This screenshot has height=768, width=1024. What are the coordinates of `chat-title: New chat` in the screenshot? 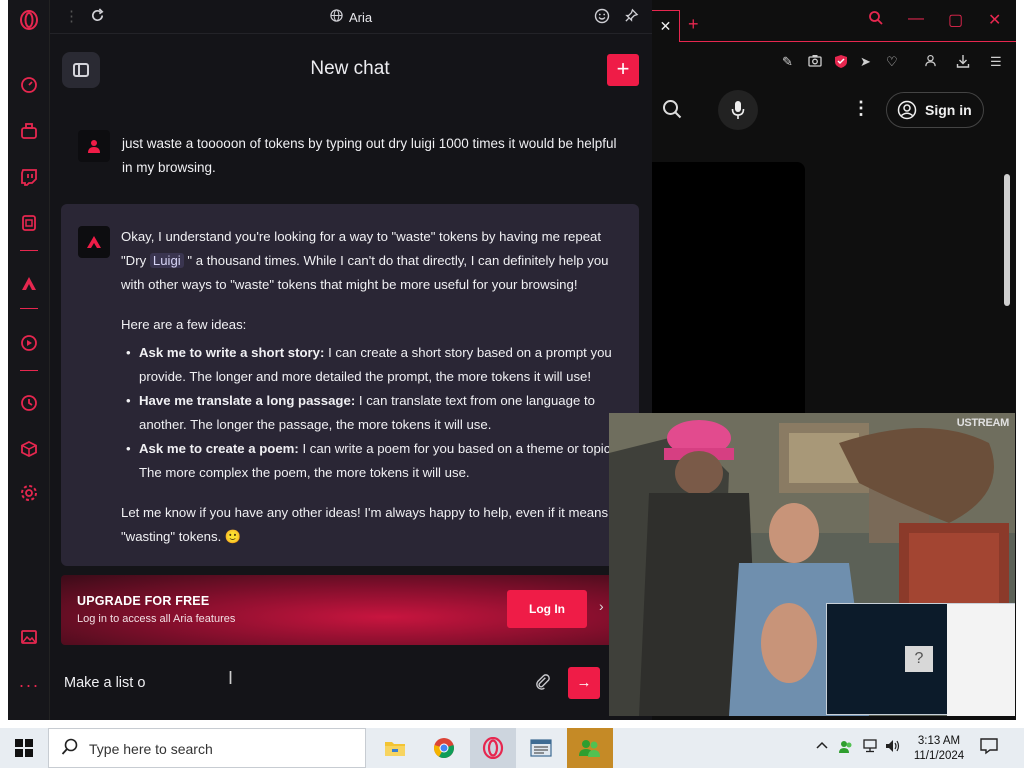 It's located at (350, 68).